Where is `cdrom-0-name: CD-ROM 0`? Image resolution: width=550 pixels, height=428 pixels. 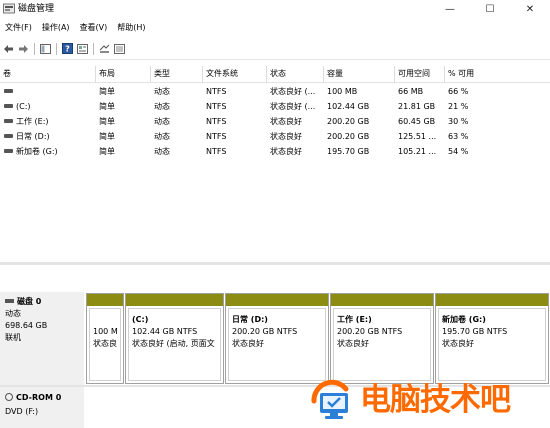 cdrom-0-name: CD-ROM 0 is located at coordinates (39, 397).